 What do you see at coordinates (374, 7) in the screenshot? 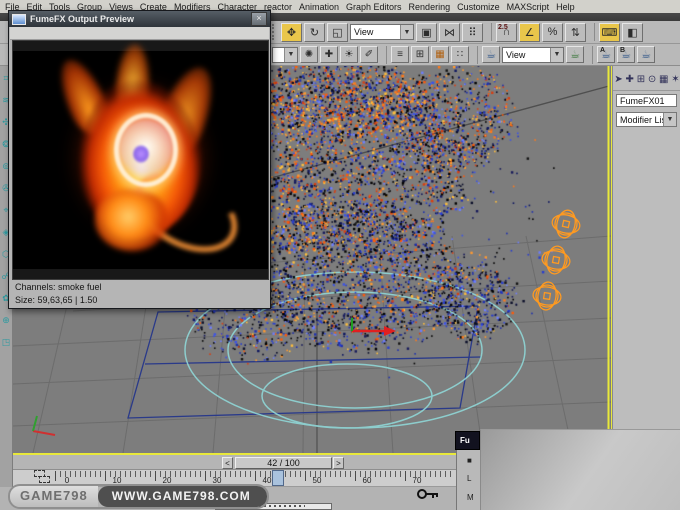
I see `menu-graph-editors: Graph Editors` at bounding box center [374, 7].